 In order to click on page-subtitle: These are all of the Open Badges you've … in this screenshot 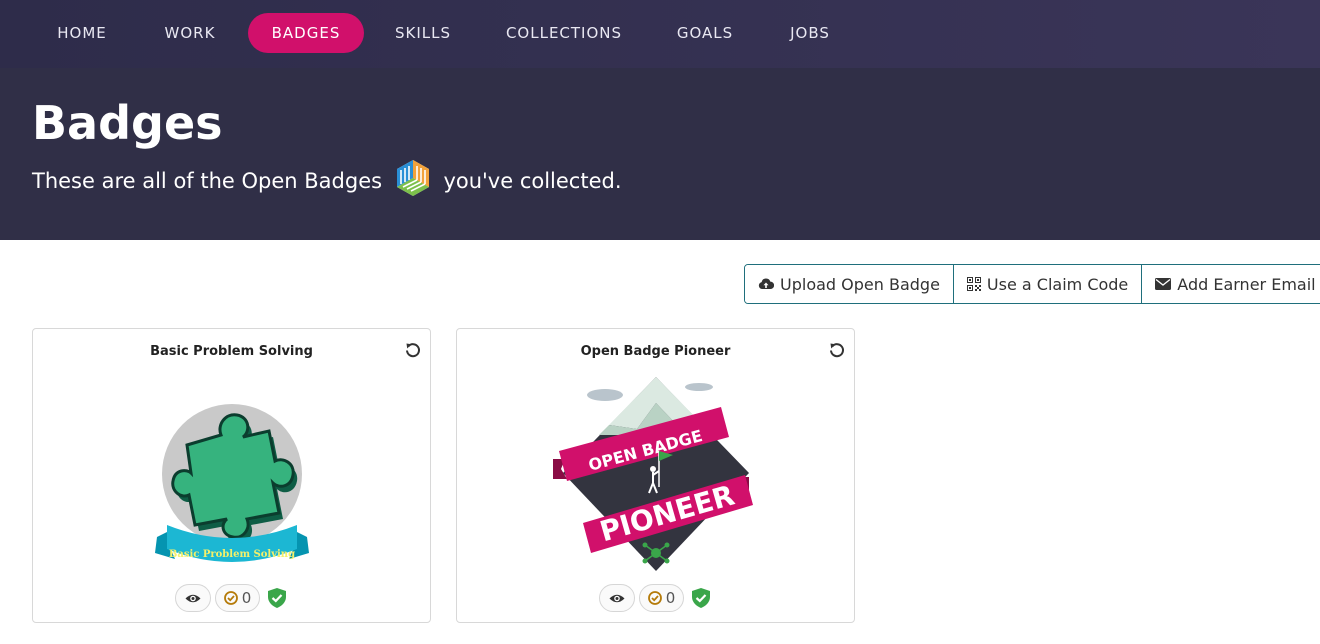, I will do `click(327, 179)`.